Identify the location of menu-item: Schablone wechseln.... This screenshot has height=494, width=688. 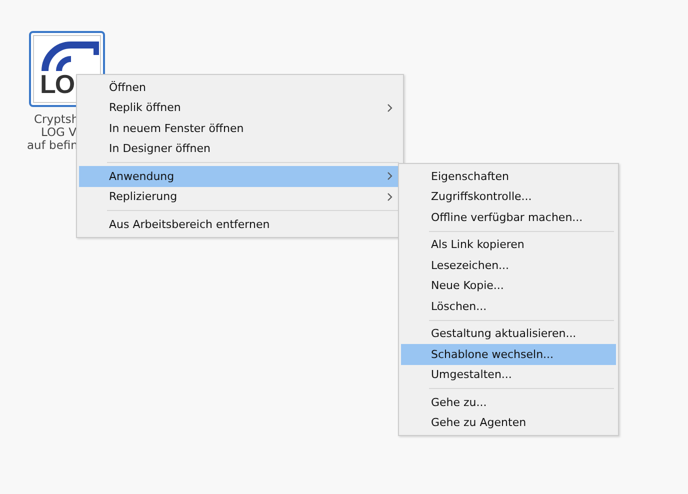
(508, 354).